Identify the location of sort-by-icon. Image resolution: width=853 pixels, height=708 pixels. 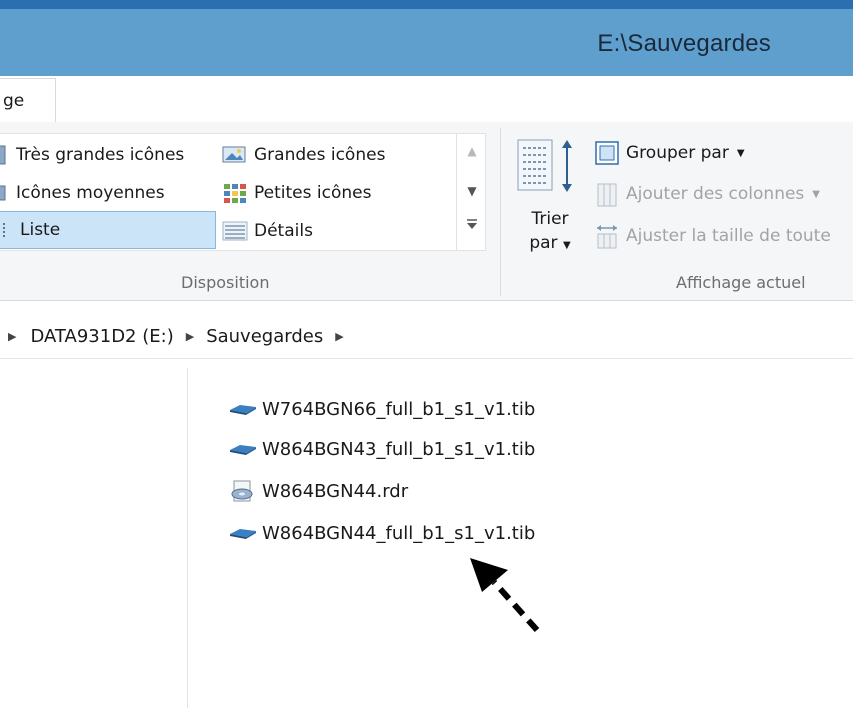
(544, 165).